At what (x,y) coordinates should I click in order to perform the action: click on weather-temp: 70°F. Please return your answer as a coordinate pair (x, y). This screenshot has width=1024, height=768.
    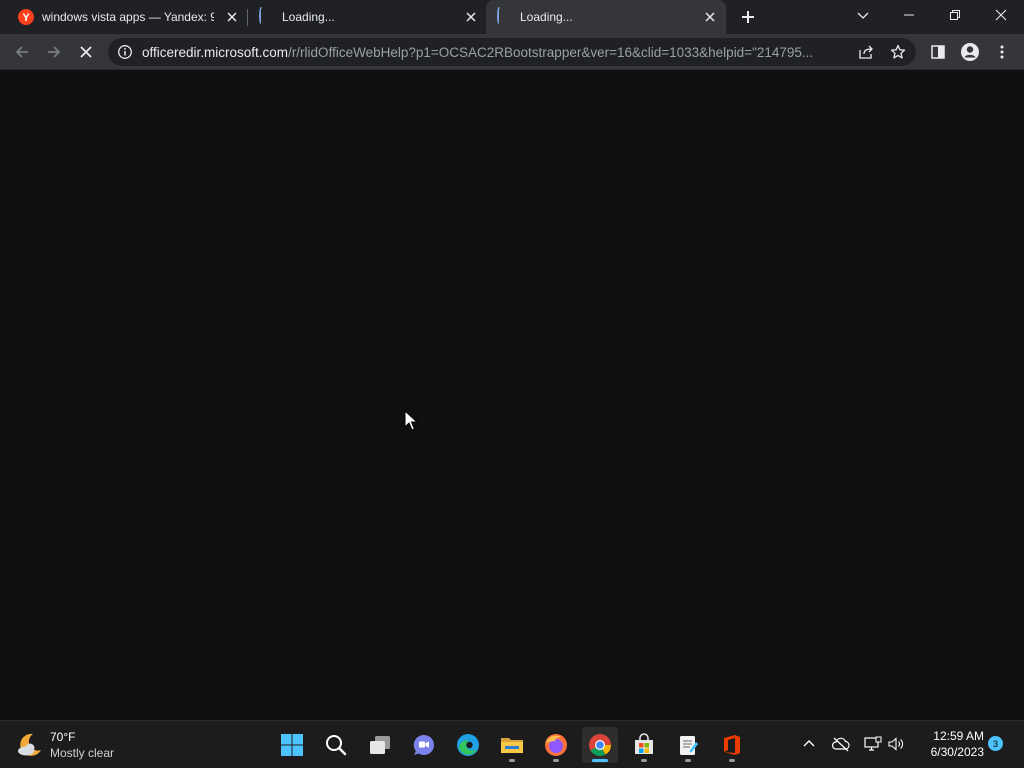
    Looking at the image, I should click on (63, 737).